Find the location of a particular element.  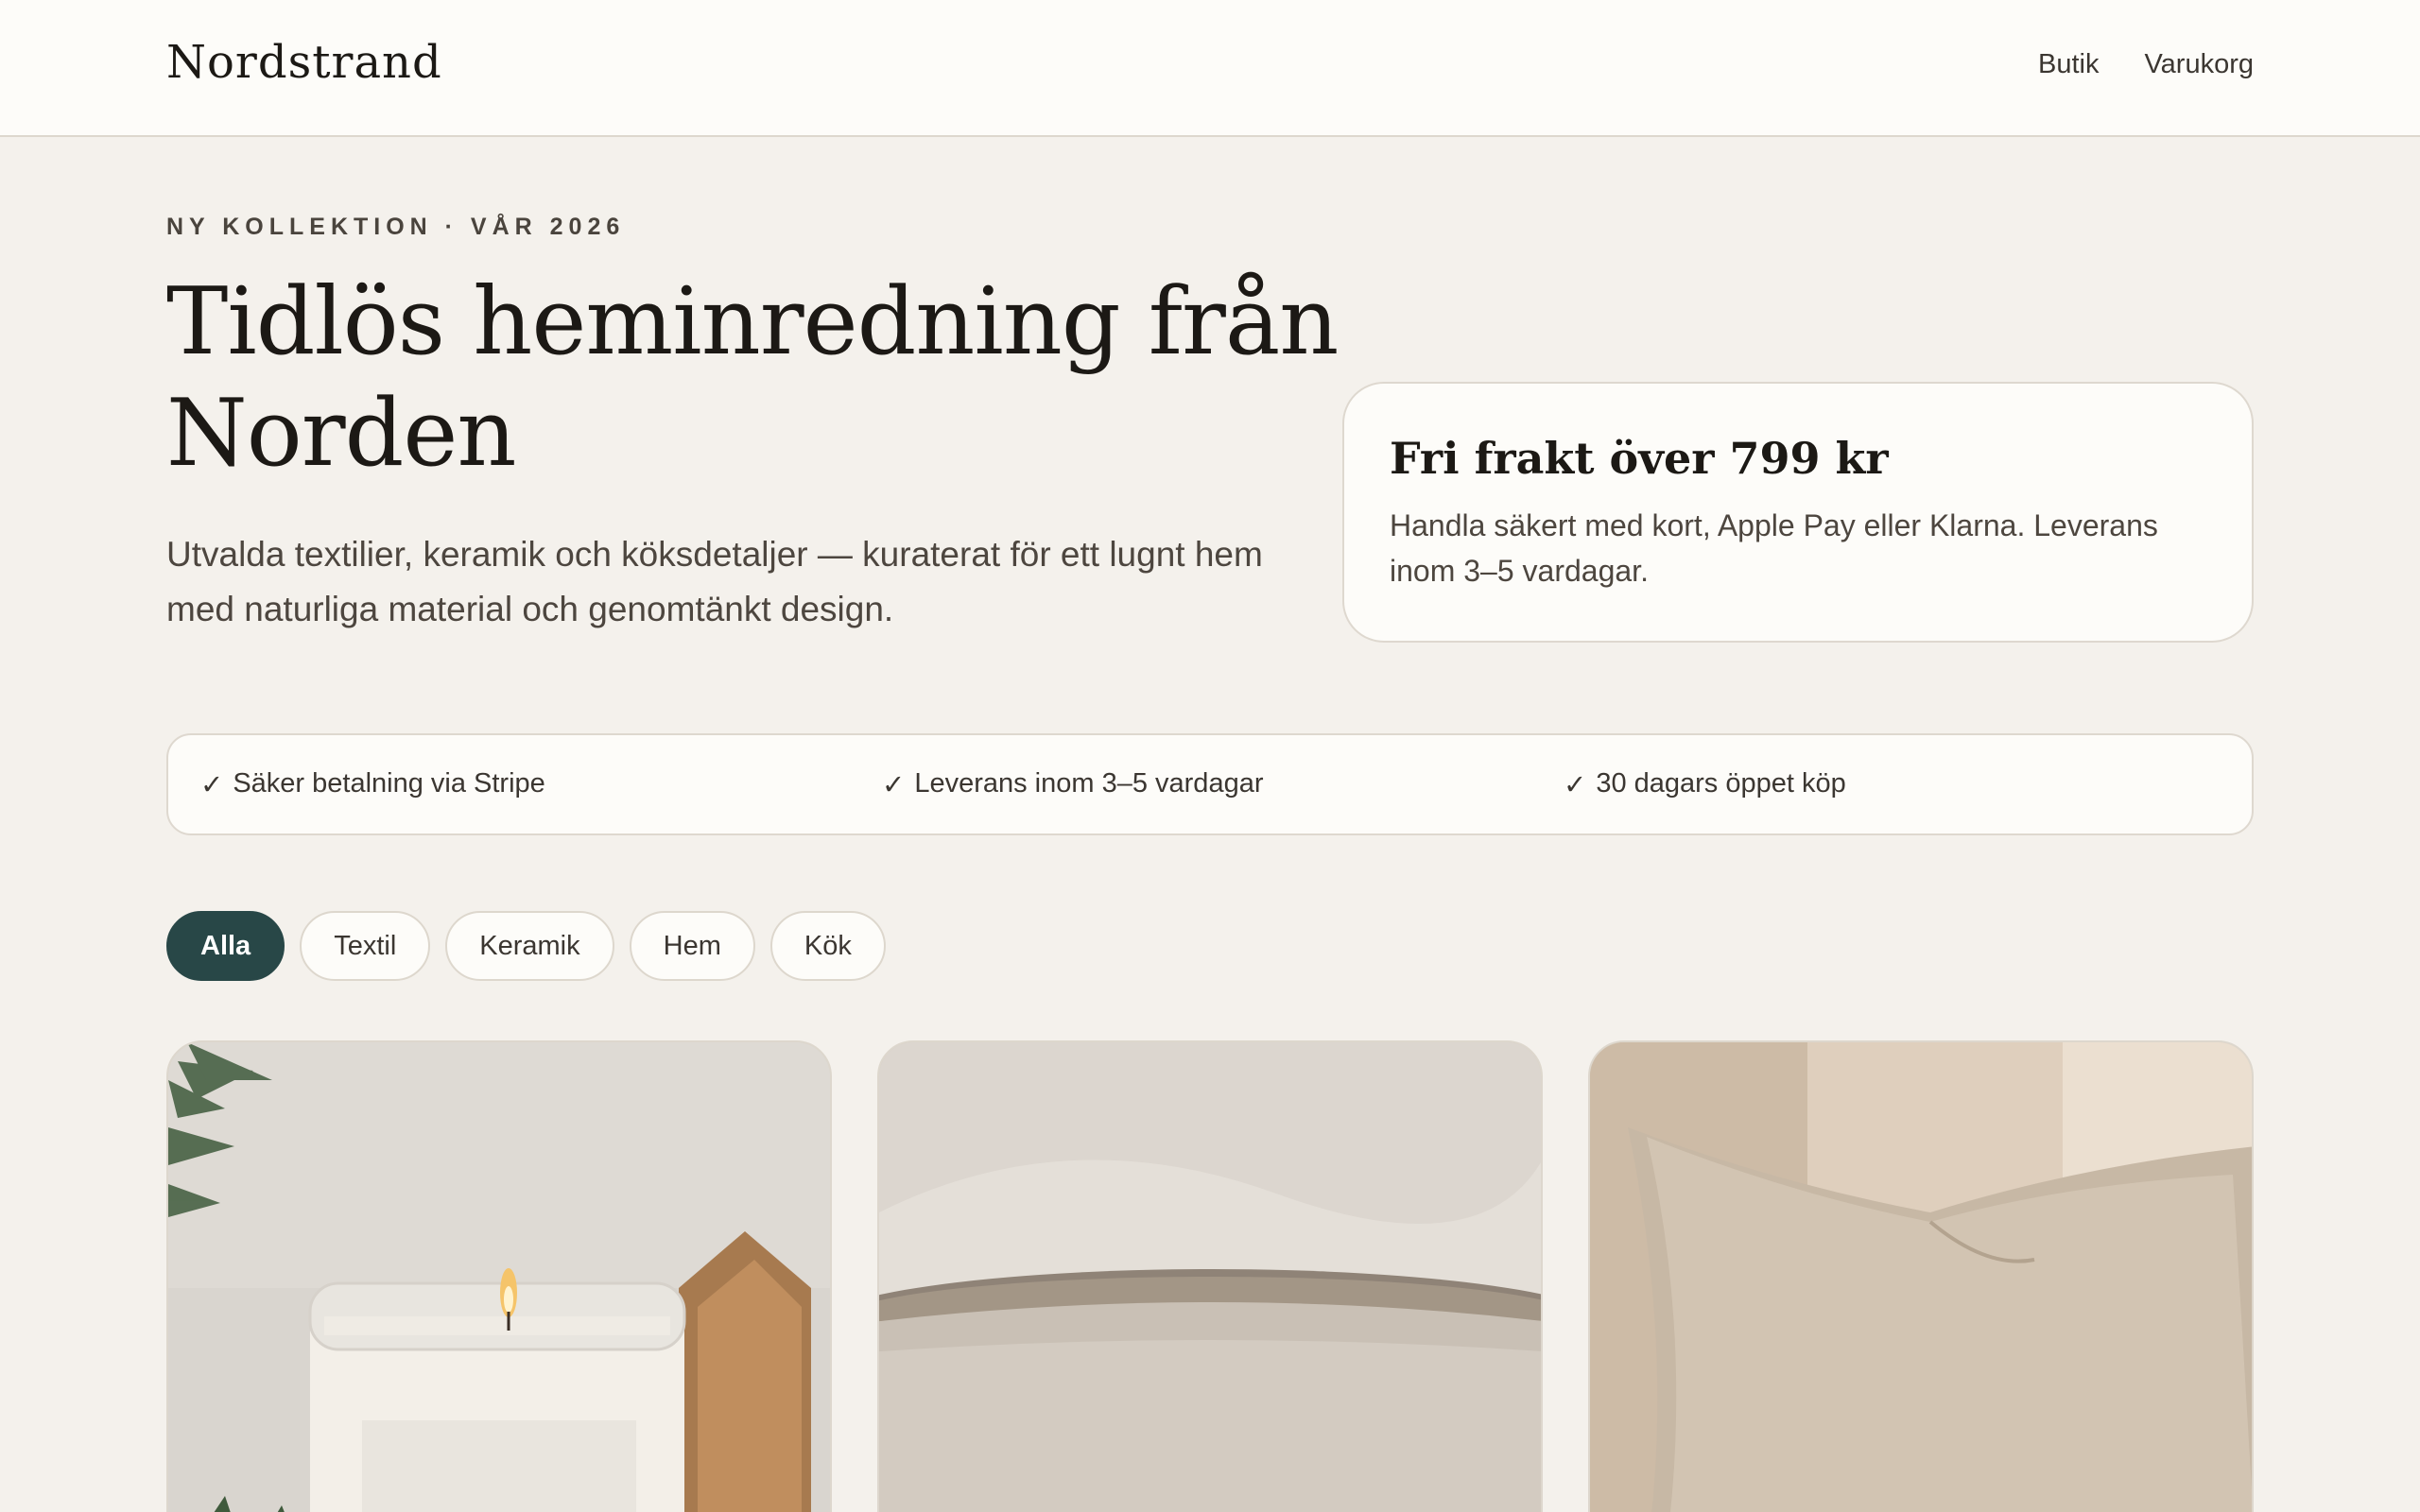

benefit-item: ✓ Säker betalning via Stripe is located at coordinates (541, 784).